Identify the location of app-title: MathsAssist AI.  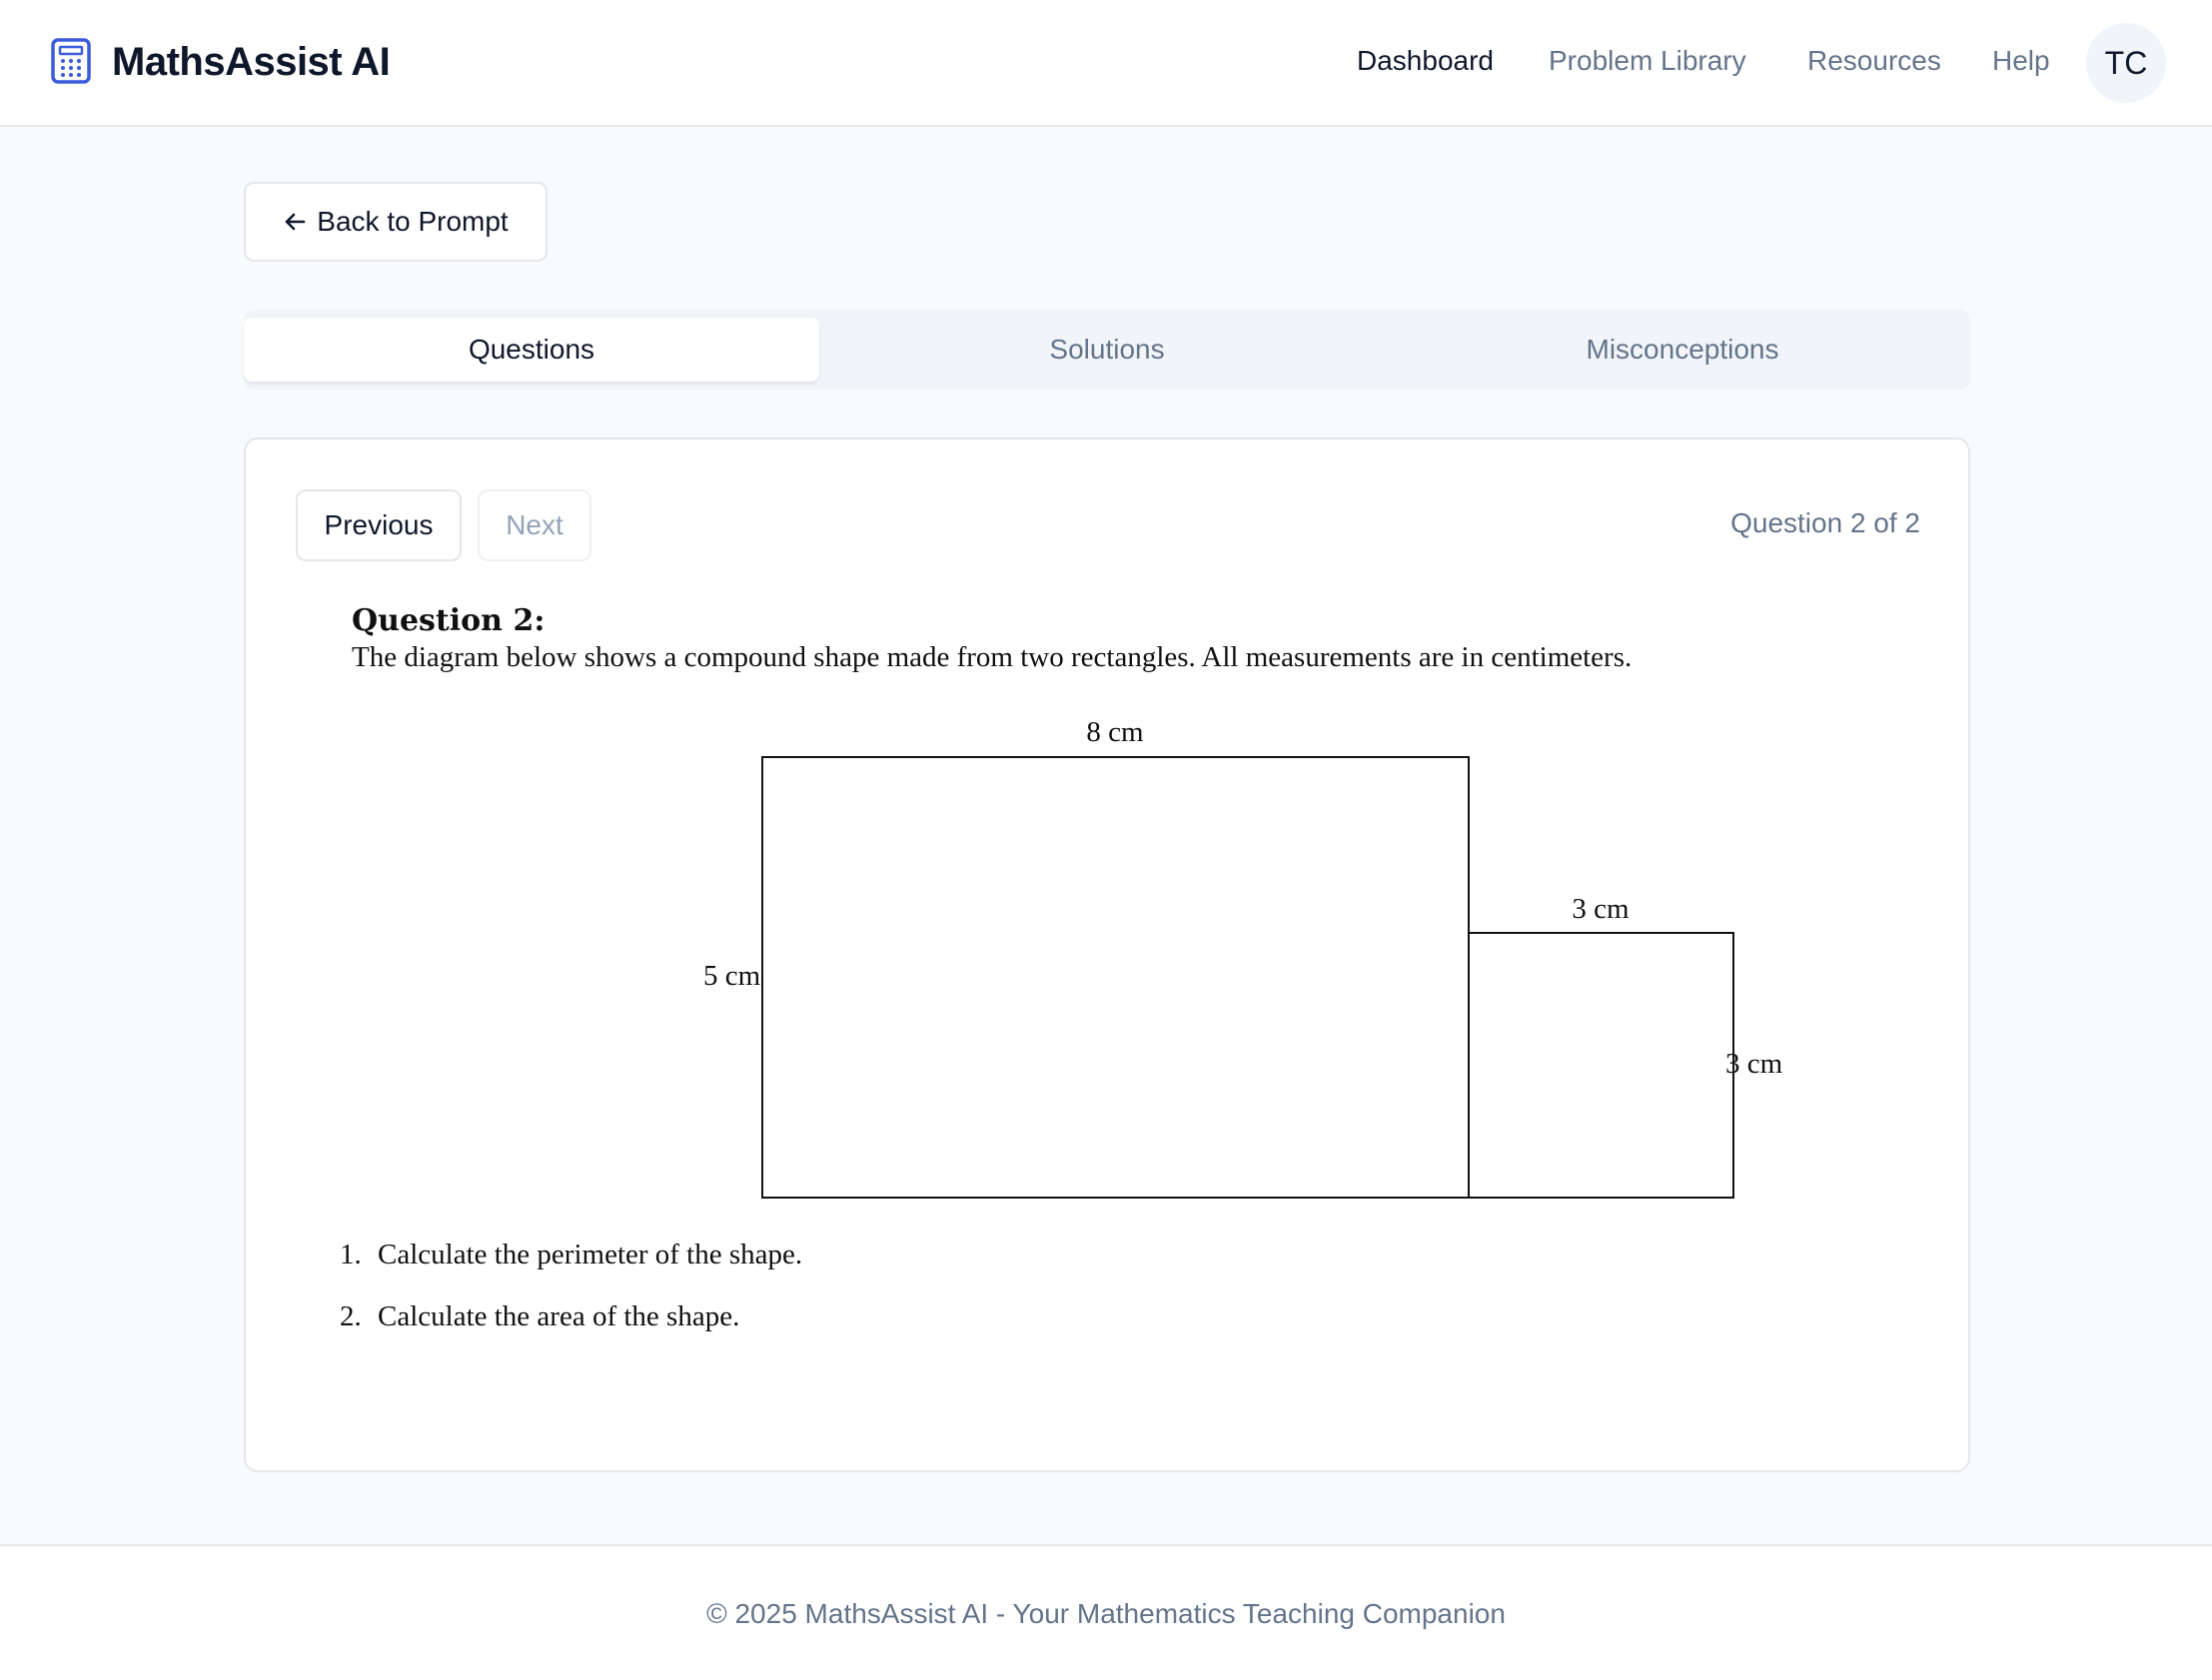
(251, 62).